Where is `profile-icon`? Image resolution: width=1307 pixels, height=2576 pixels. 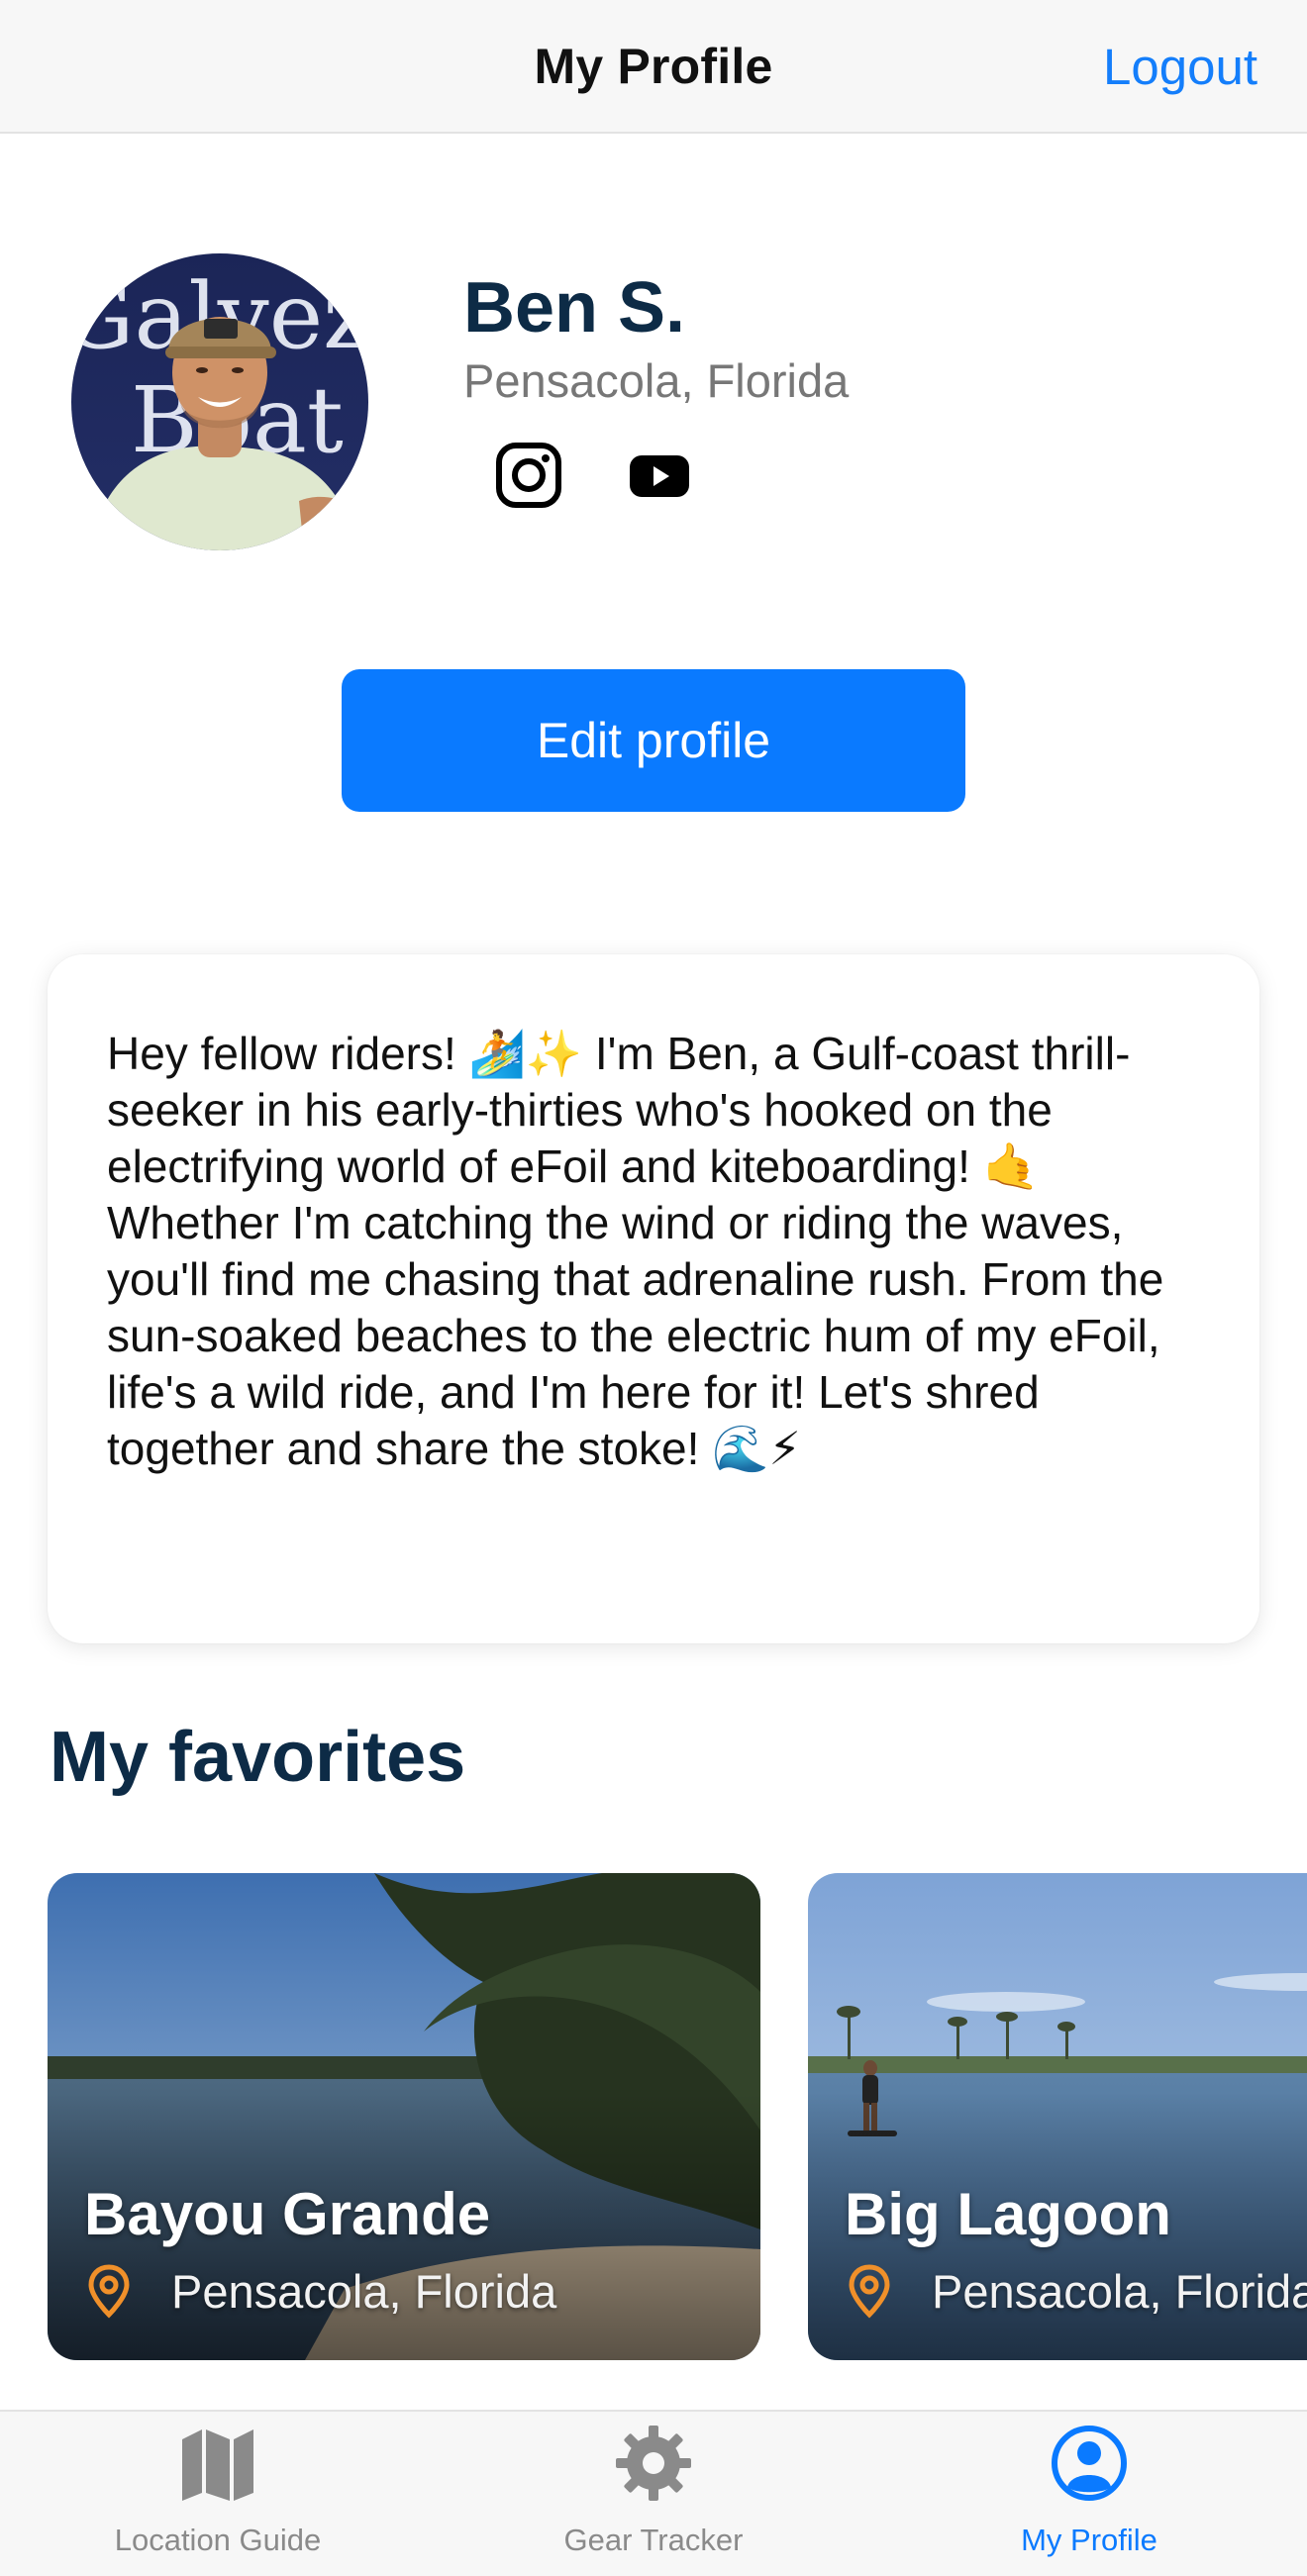
profile-icon is located at coordinates (1089, 2464).